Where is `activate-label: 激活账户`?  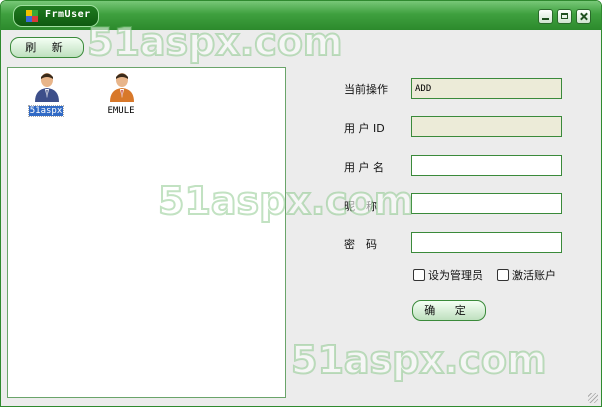
activate-label: 激活账户 is located at coordinates (534, 275).